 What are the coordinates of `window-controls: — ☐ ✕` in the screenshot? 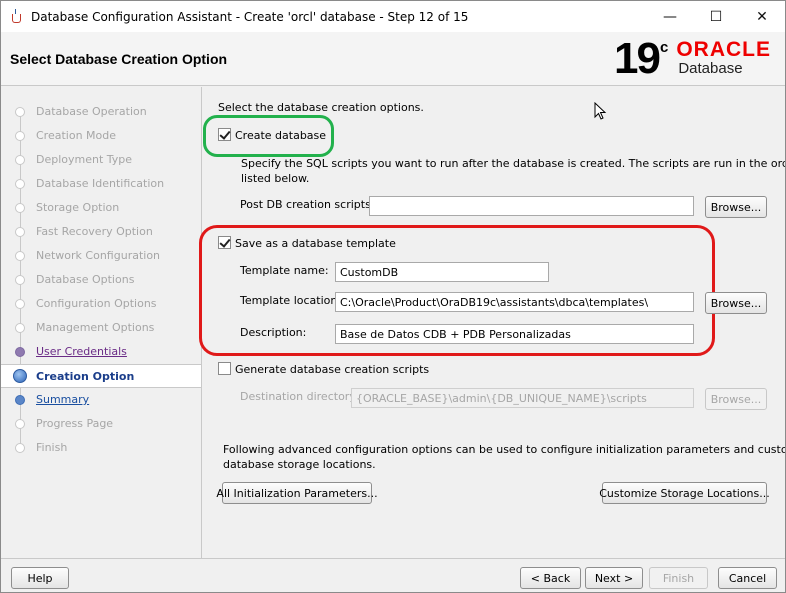 It's located at (716, 16).